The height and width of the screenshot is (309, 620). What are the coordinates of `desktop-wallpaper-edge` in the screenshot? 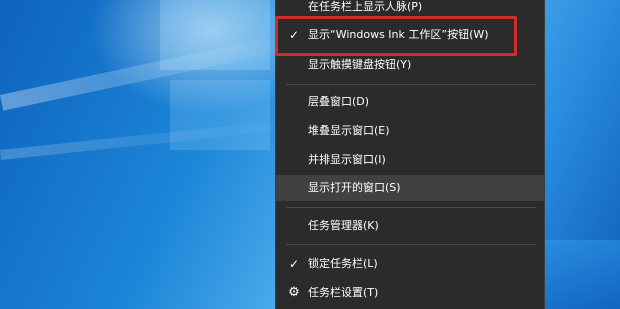 It's located at (582, 274).